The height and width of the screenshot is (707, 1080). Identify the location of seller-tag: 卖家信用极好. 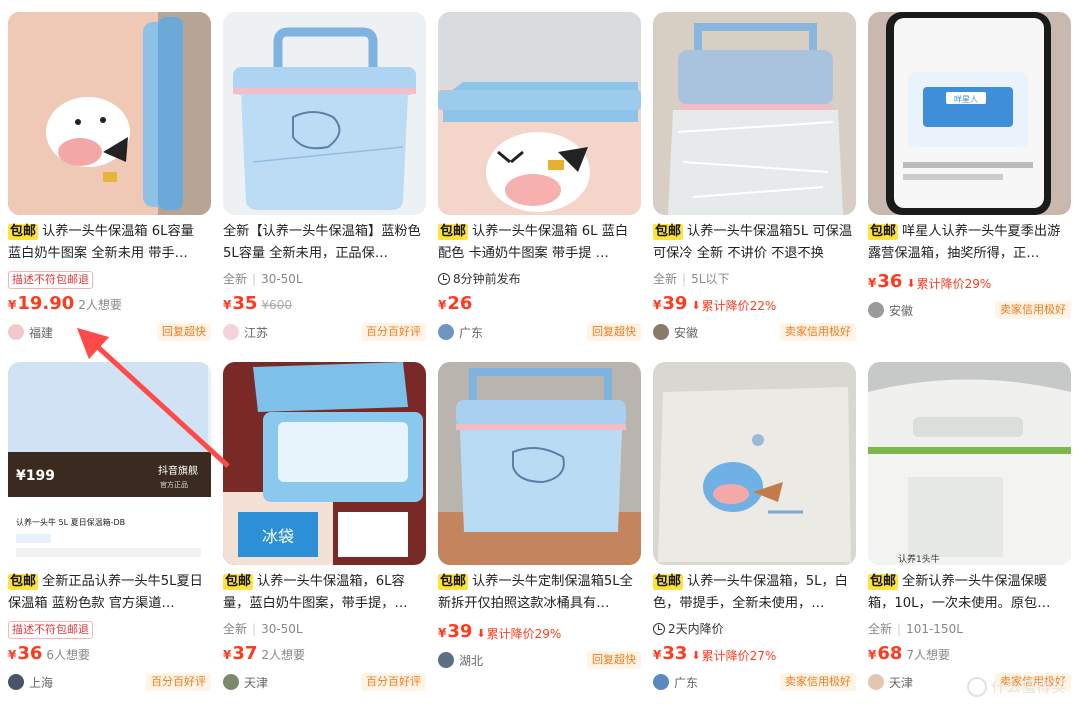
(1033, 310).